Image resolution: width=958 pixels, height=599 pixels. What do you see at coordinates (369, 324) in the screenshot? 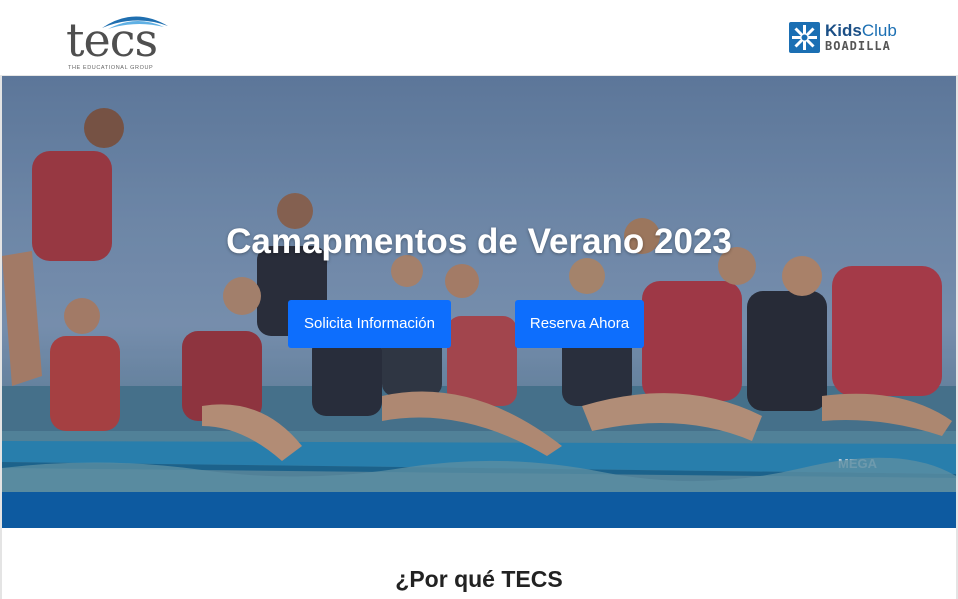
I see `request-info-button: Solicita Información` at bounding box center [369, 324].